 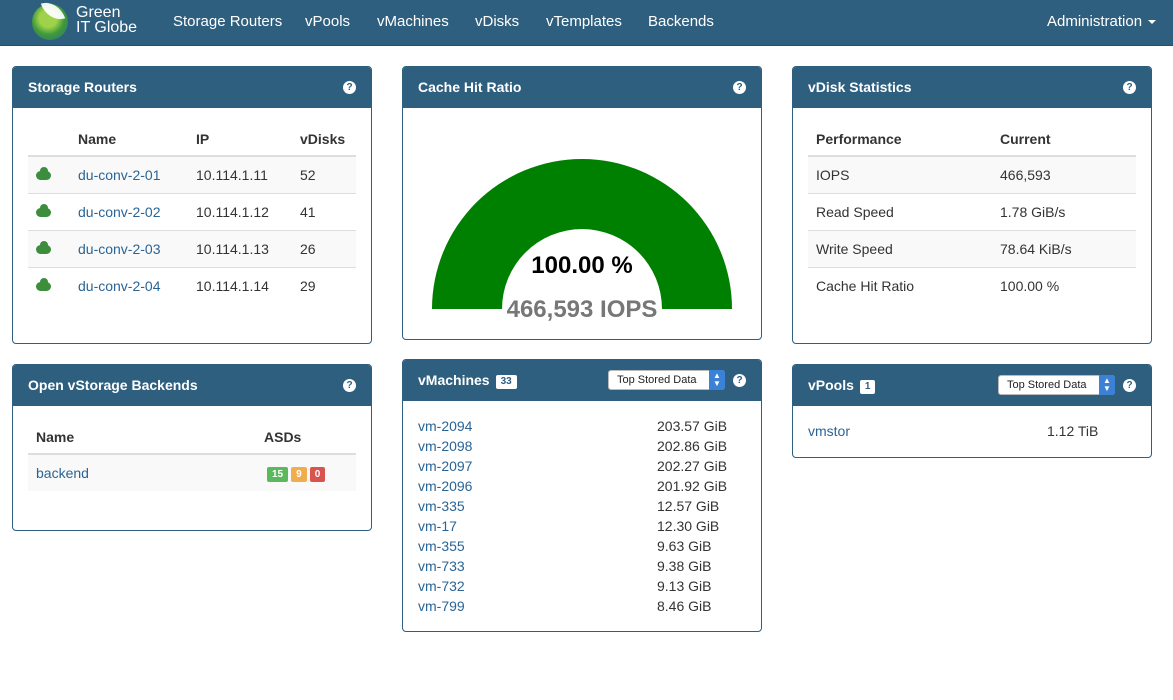 What do you see at coordinates (142, 438) in the screenshot?
I see `column-header-name: Name` at bounding box center [142, 438].